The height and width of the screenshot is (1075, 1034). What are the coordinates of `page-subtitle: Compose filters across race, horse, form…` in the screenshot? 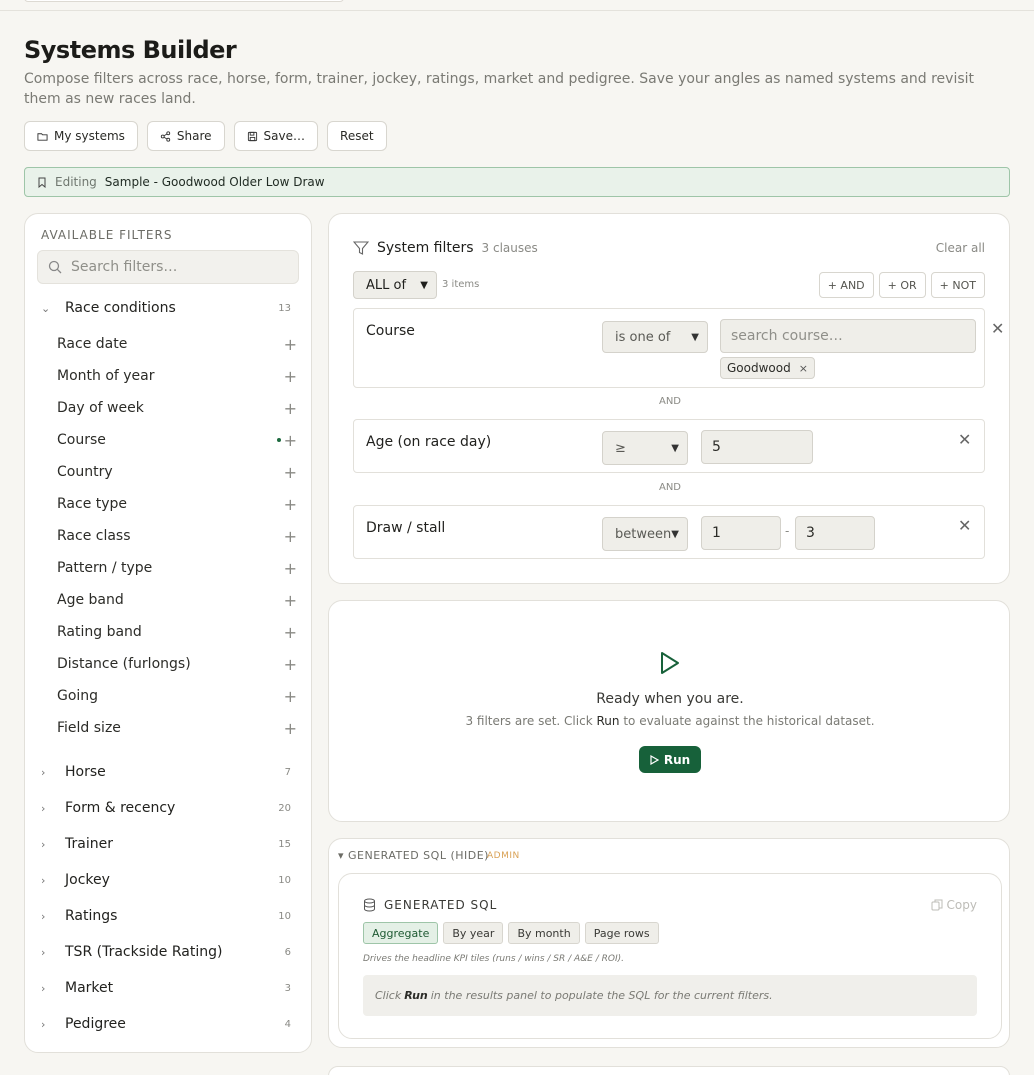 It's located at (499, 89).